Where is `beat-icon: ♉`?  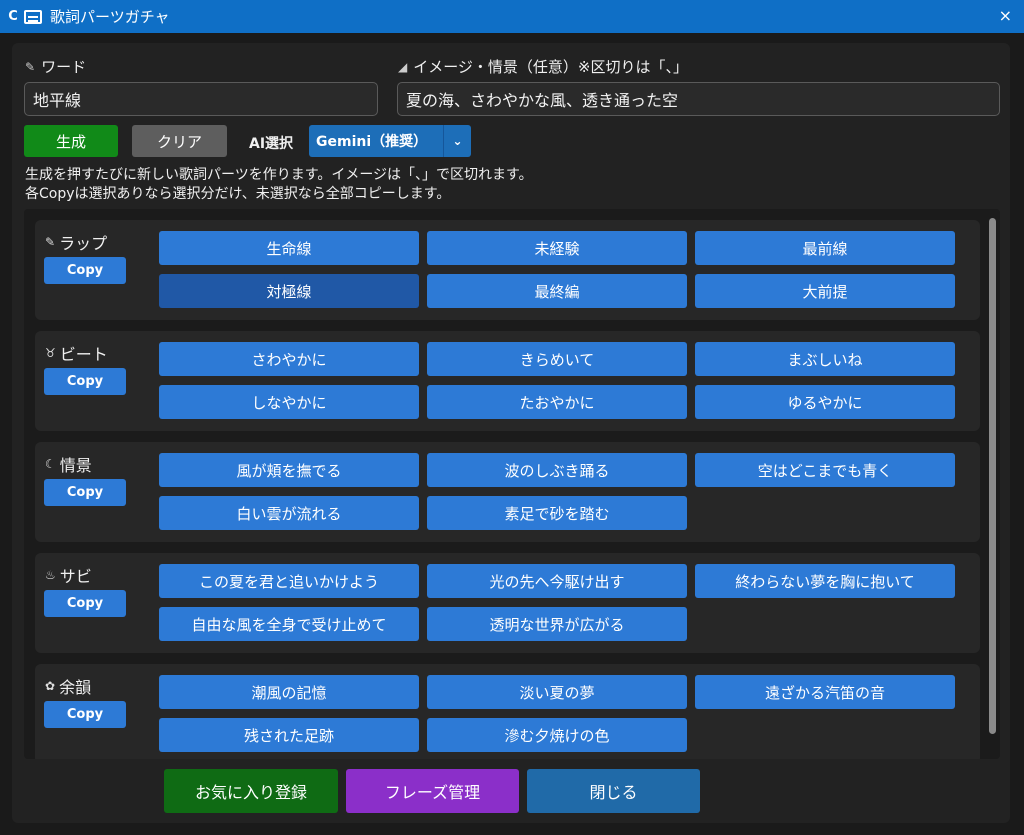
beat-icon: ♉ is located at coordinates (50, 353).